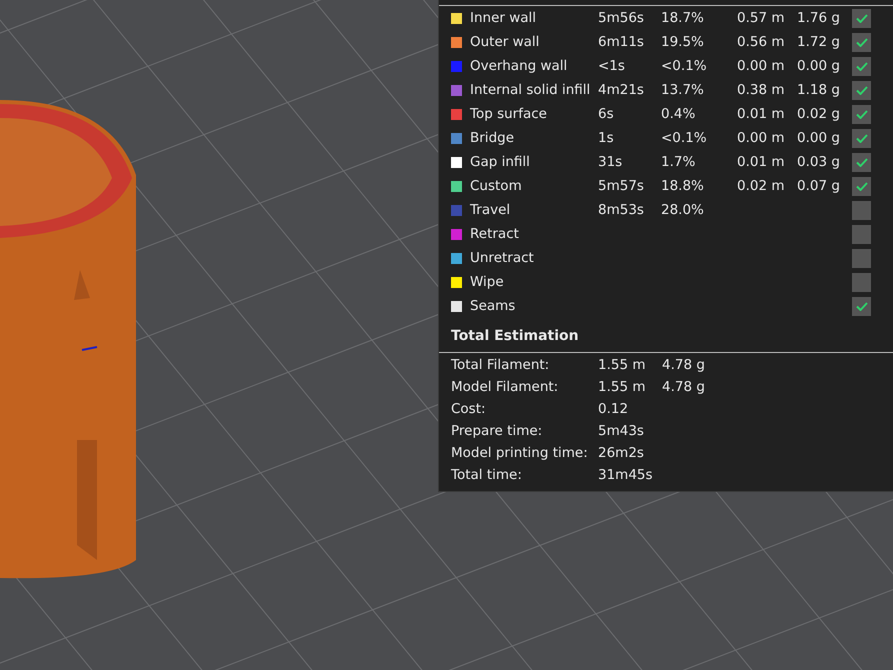  I want to click on length-value: 0.38 m, so click(761, 90).